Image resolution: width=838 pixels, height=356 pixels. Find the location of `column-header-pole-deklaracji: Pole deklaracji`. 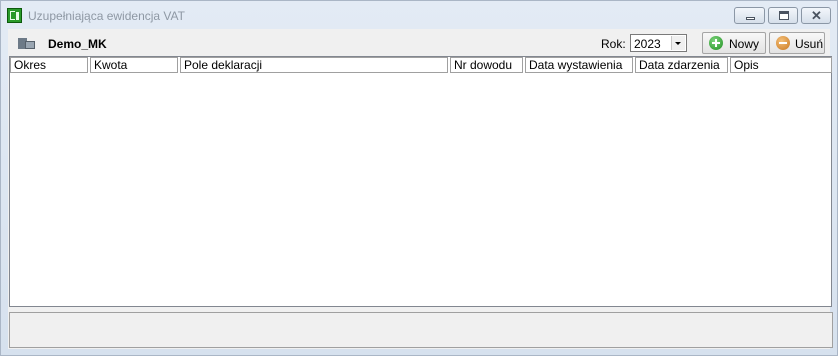

column-header-pole-deklaracji: Pole deklaracji is located at coordinates (314, 65).